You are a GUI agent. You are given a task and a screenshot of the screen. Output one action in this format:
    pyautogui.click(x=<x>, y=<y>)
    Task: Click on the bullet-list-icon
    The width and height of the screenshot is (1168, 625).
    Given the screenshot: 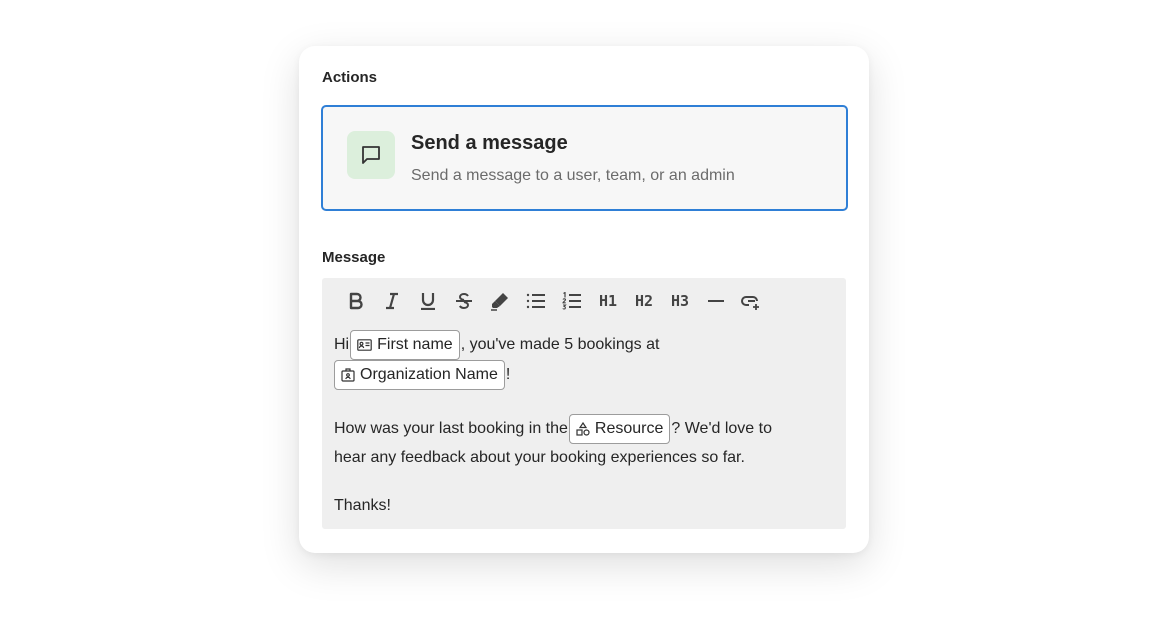 What is the action you would take?
    pyautogui.click(x=535, y=301)
    